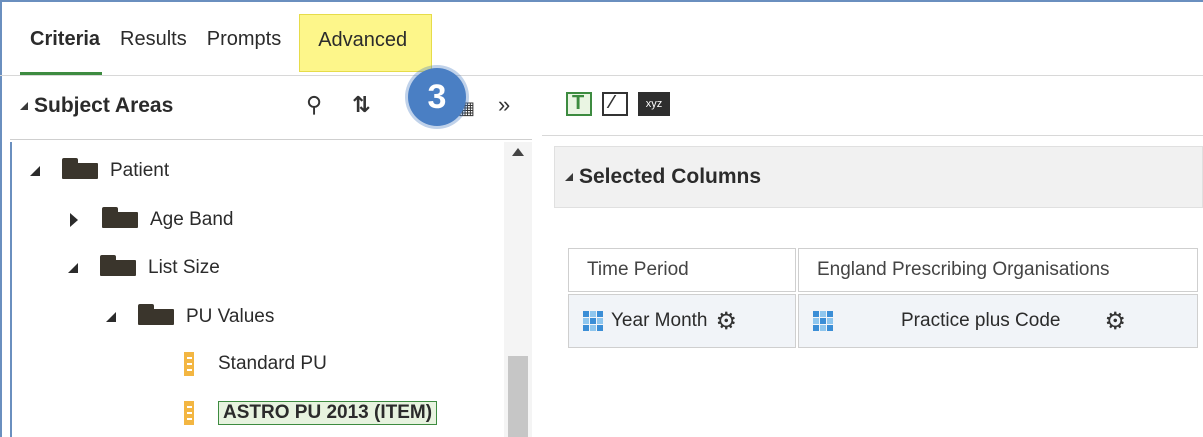  What do you see at coordinates (981, 320) in the screenshot?
I see `column-value-label: Practice plus Code` at bounding box center [981, 320].